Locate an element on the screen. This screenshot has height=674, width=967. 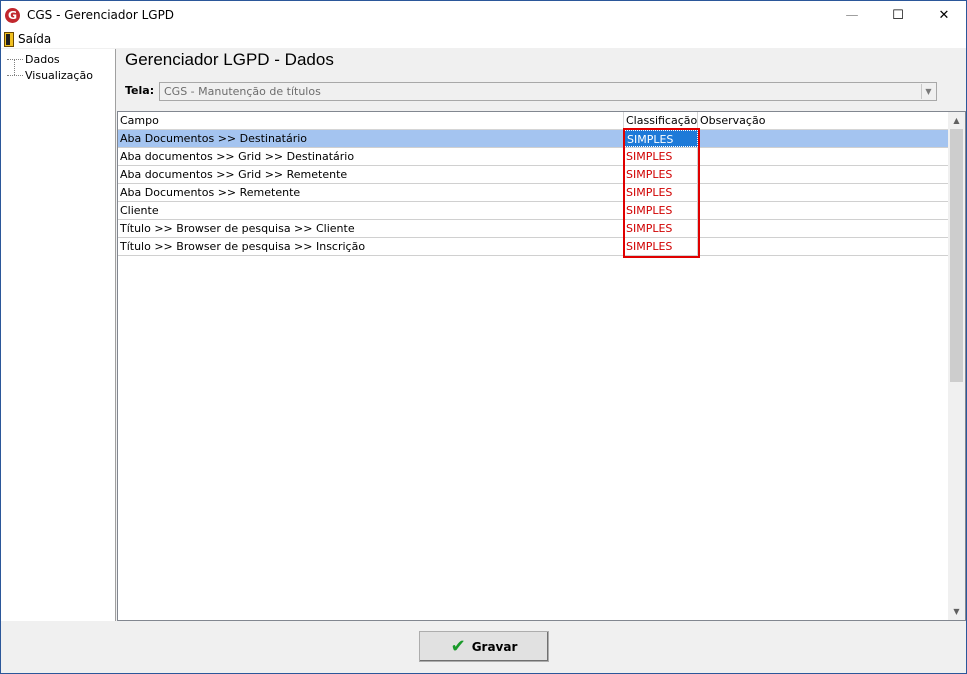
chevron-down-icon: ▼ is located at coordinates (928, 91).